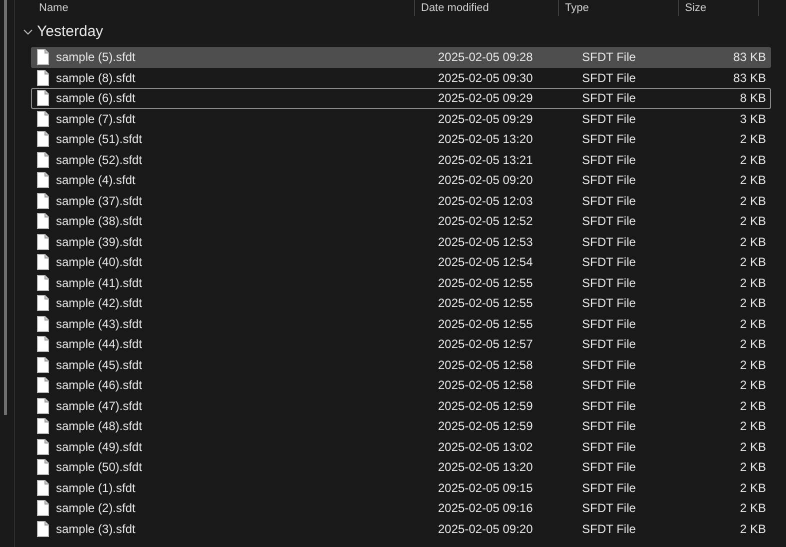 The height and width of the screenshot is (547, 786). What do you see at coordinates (486, 57) in the screenshot?
I see `date-modified: 2025-02-05 09:28` at bounding box center [486, 57].